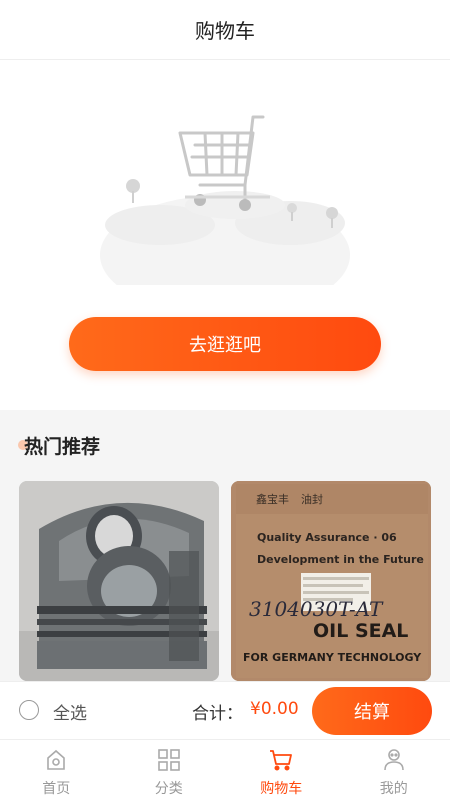  What do you see at coordinates (372, 711) in the screenshot?
I see `checkout-button: 结算` at bounding box center [372, 711].